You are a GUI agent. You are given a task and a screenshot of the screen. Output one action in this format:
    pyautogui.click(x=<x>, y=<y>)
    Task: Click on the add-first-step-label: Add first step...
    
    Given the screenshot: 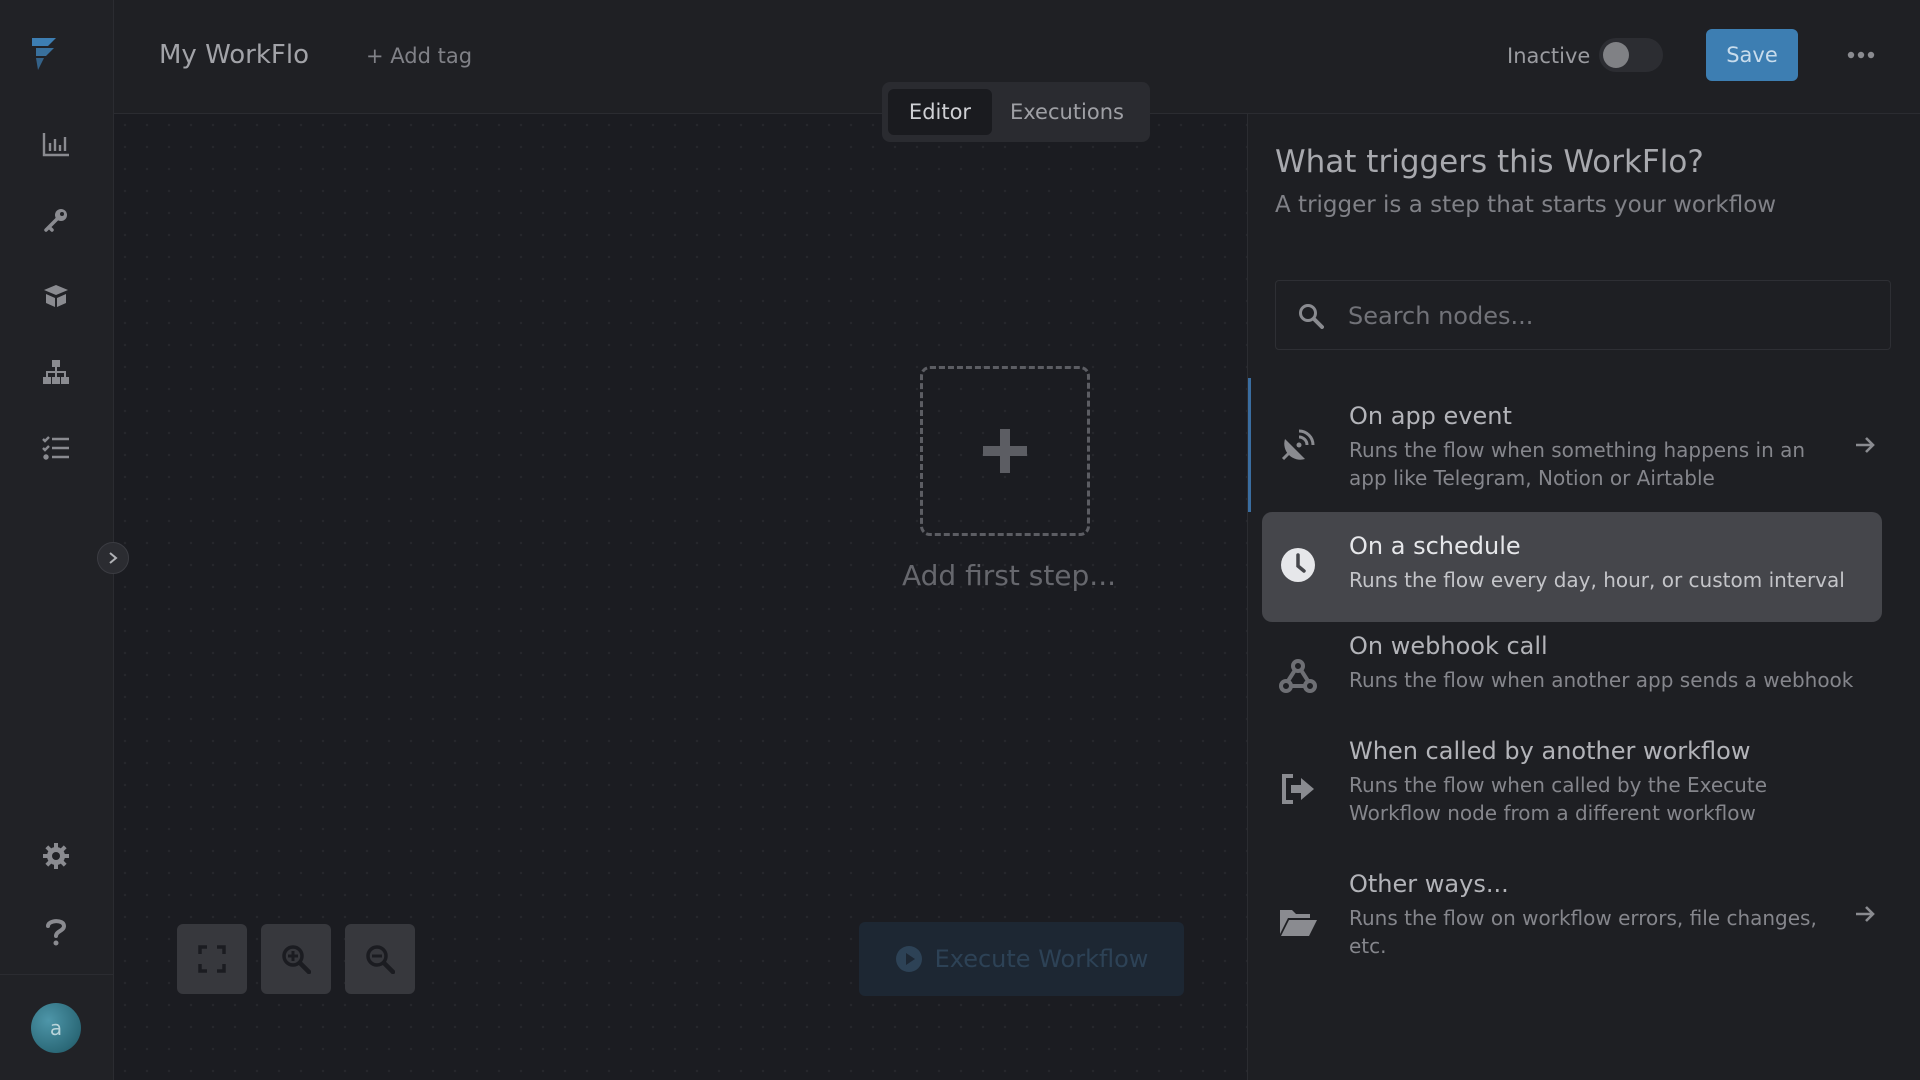 What is the action you would take?
    pyautogui.click(x=1009, y=575)
    